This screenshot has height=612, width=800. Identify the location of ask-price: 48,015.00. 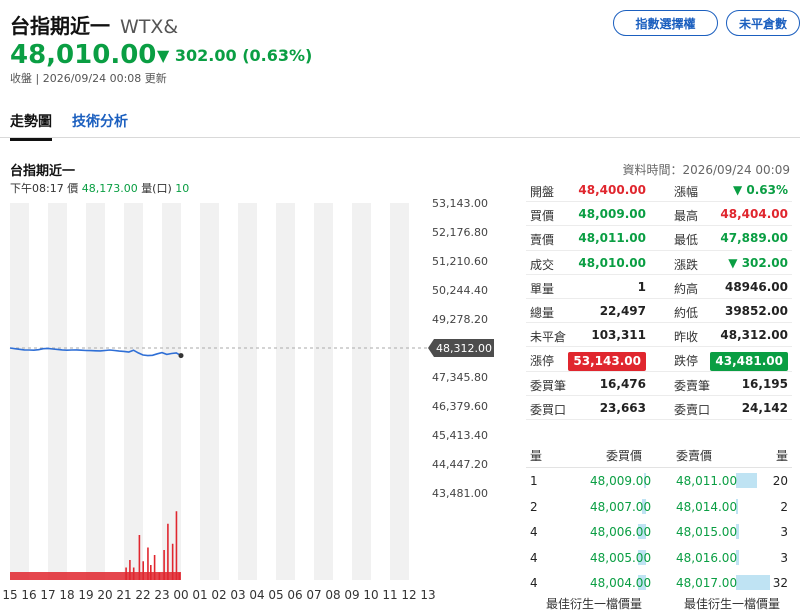
(707, 532).